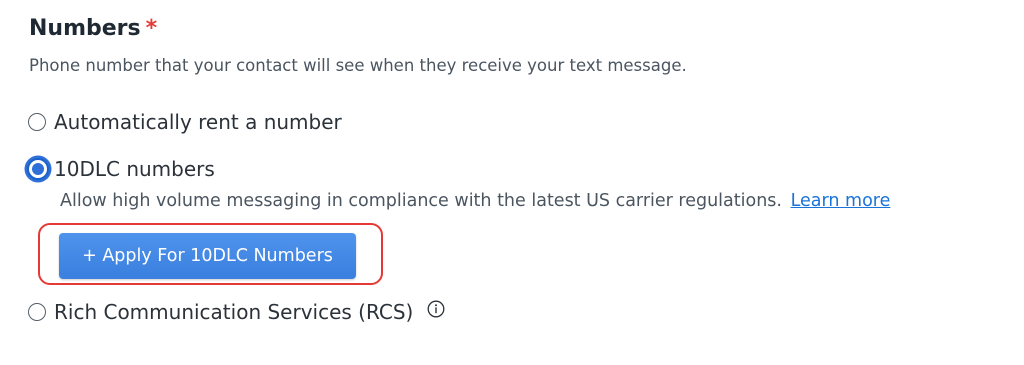 This screenshot has width=1024, height=365. I want to click on option-rcs-label: Rich Communication Services (RCS), so click(234, 312).